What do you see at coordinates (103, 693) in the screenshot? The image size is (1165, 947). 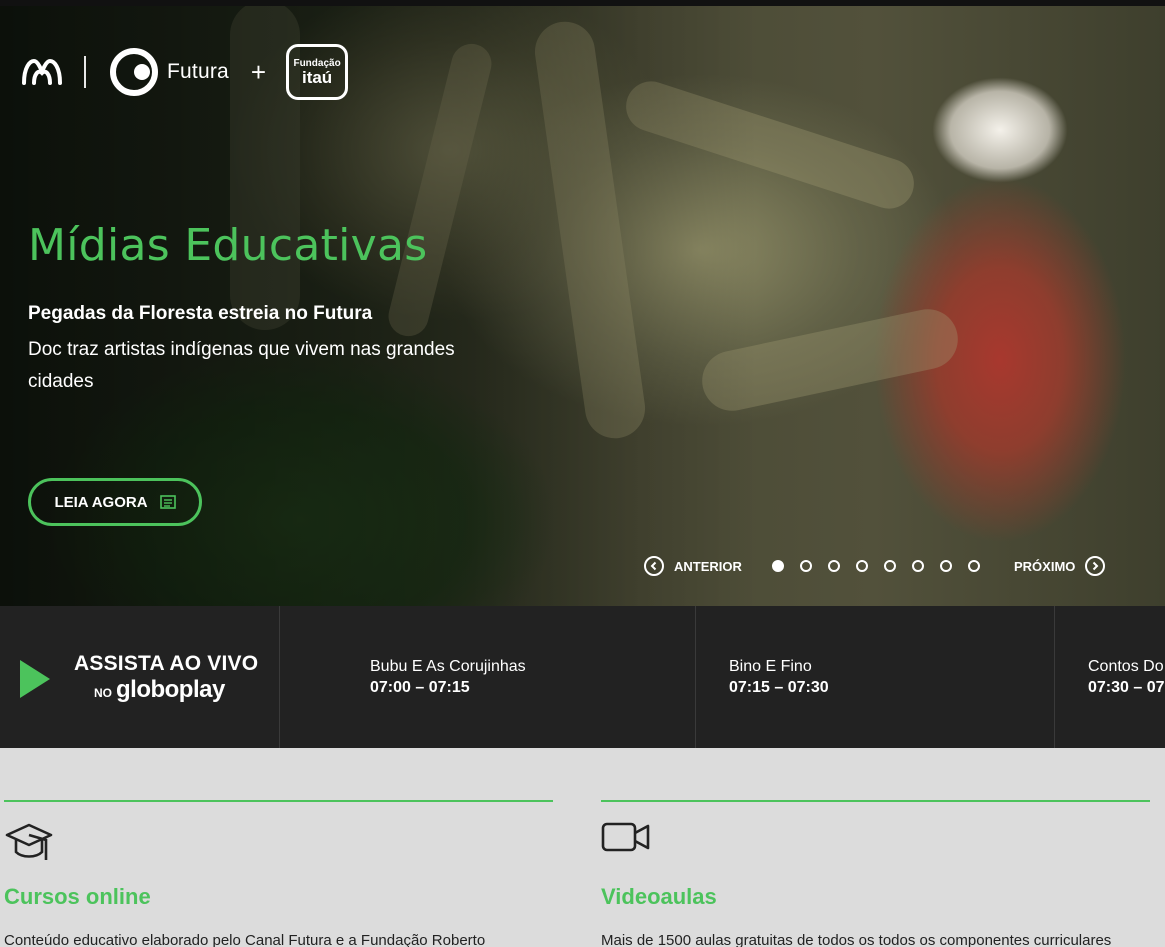 I see `globoplay-prefix: NO` at bounding box center [103, 693].